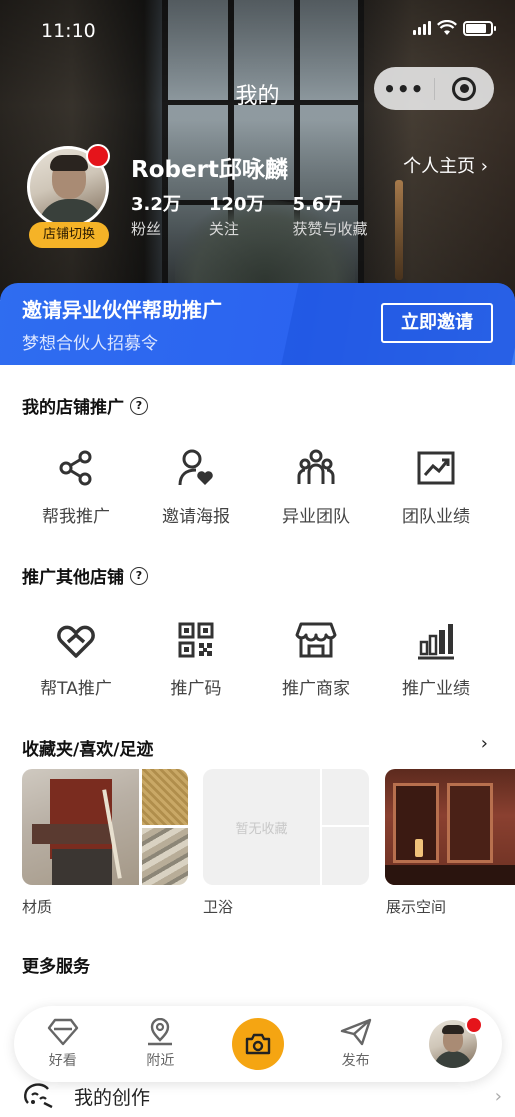 The height and width of the screenshot is (1117, 515). I want to click on tab-camera, so click(258, 1044).